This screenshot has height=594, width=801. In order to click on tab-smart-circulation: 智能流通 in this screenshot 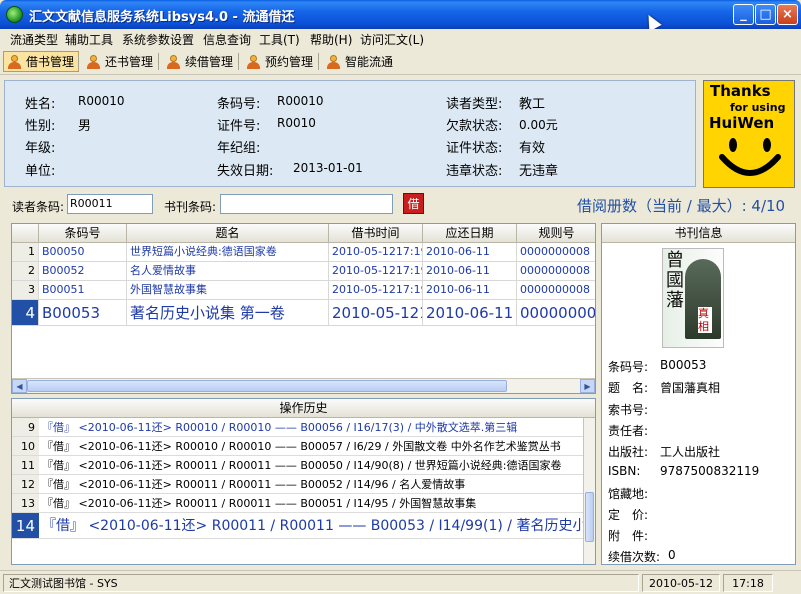, I will do `click(360, 61)`.